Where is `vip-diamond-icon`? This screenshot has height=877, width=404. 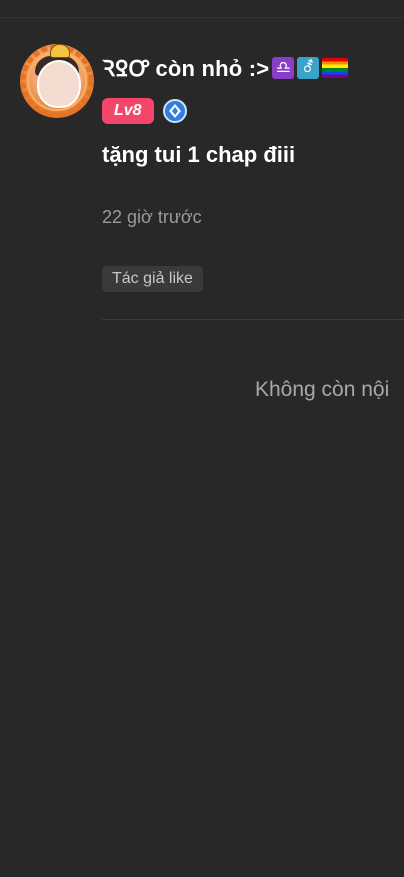
vip-diamond-icon is located at coordinates (174, 111).